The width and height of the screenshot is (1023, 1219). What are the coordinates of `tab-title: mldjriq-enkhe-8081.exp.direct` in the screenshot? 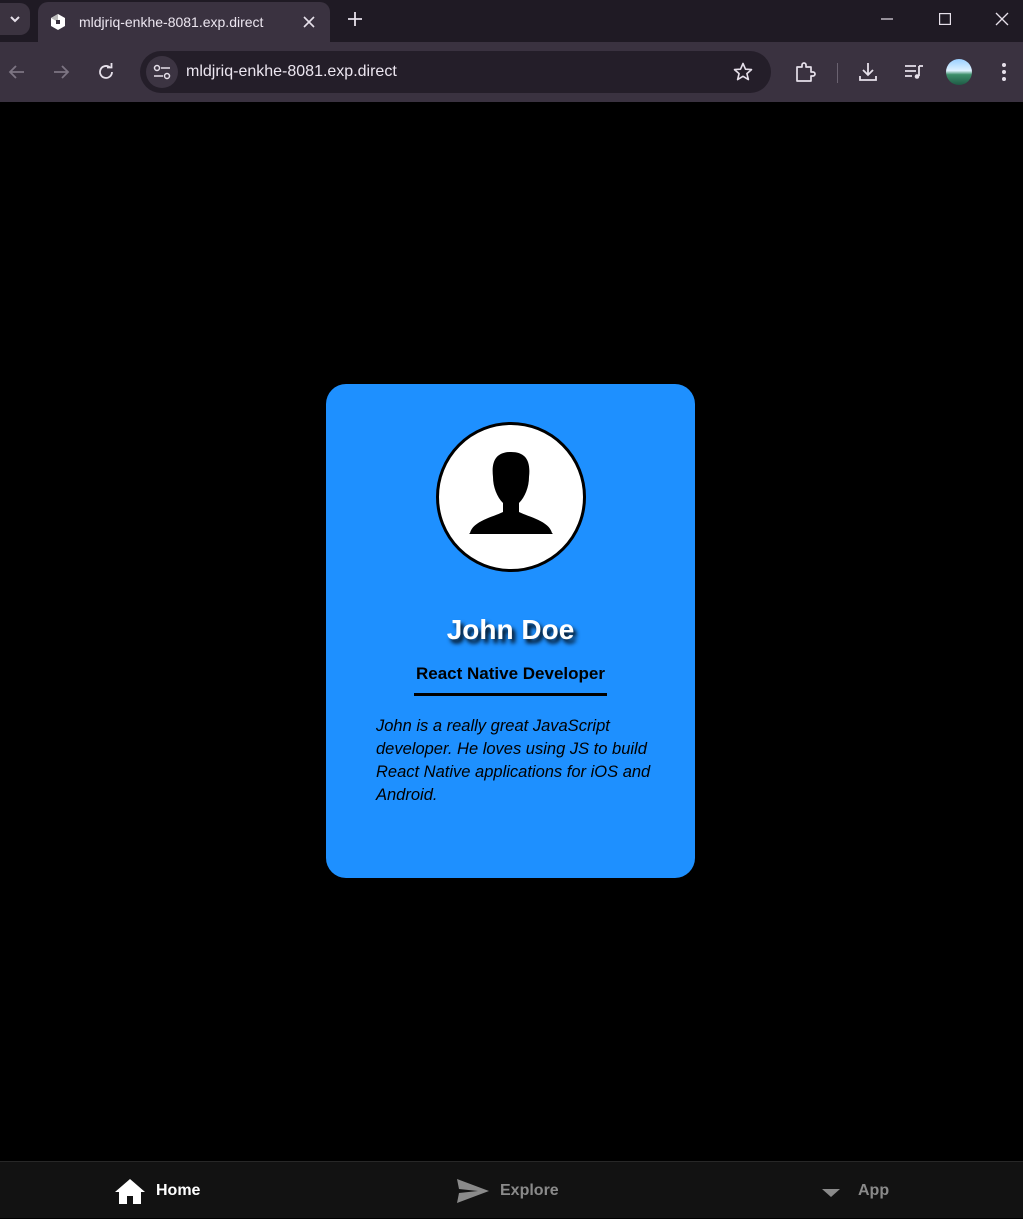 It's located at (171, 22).